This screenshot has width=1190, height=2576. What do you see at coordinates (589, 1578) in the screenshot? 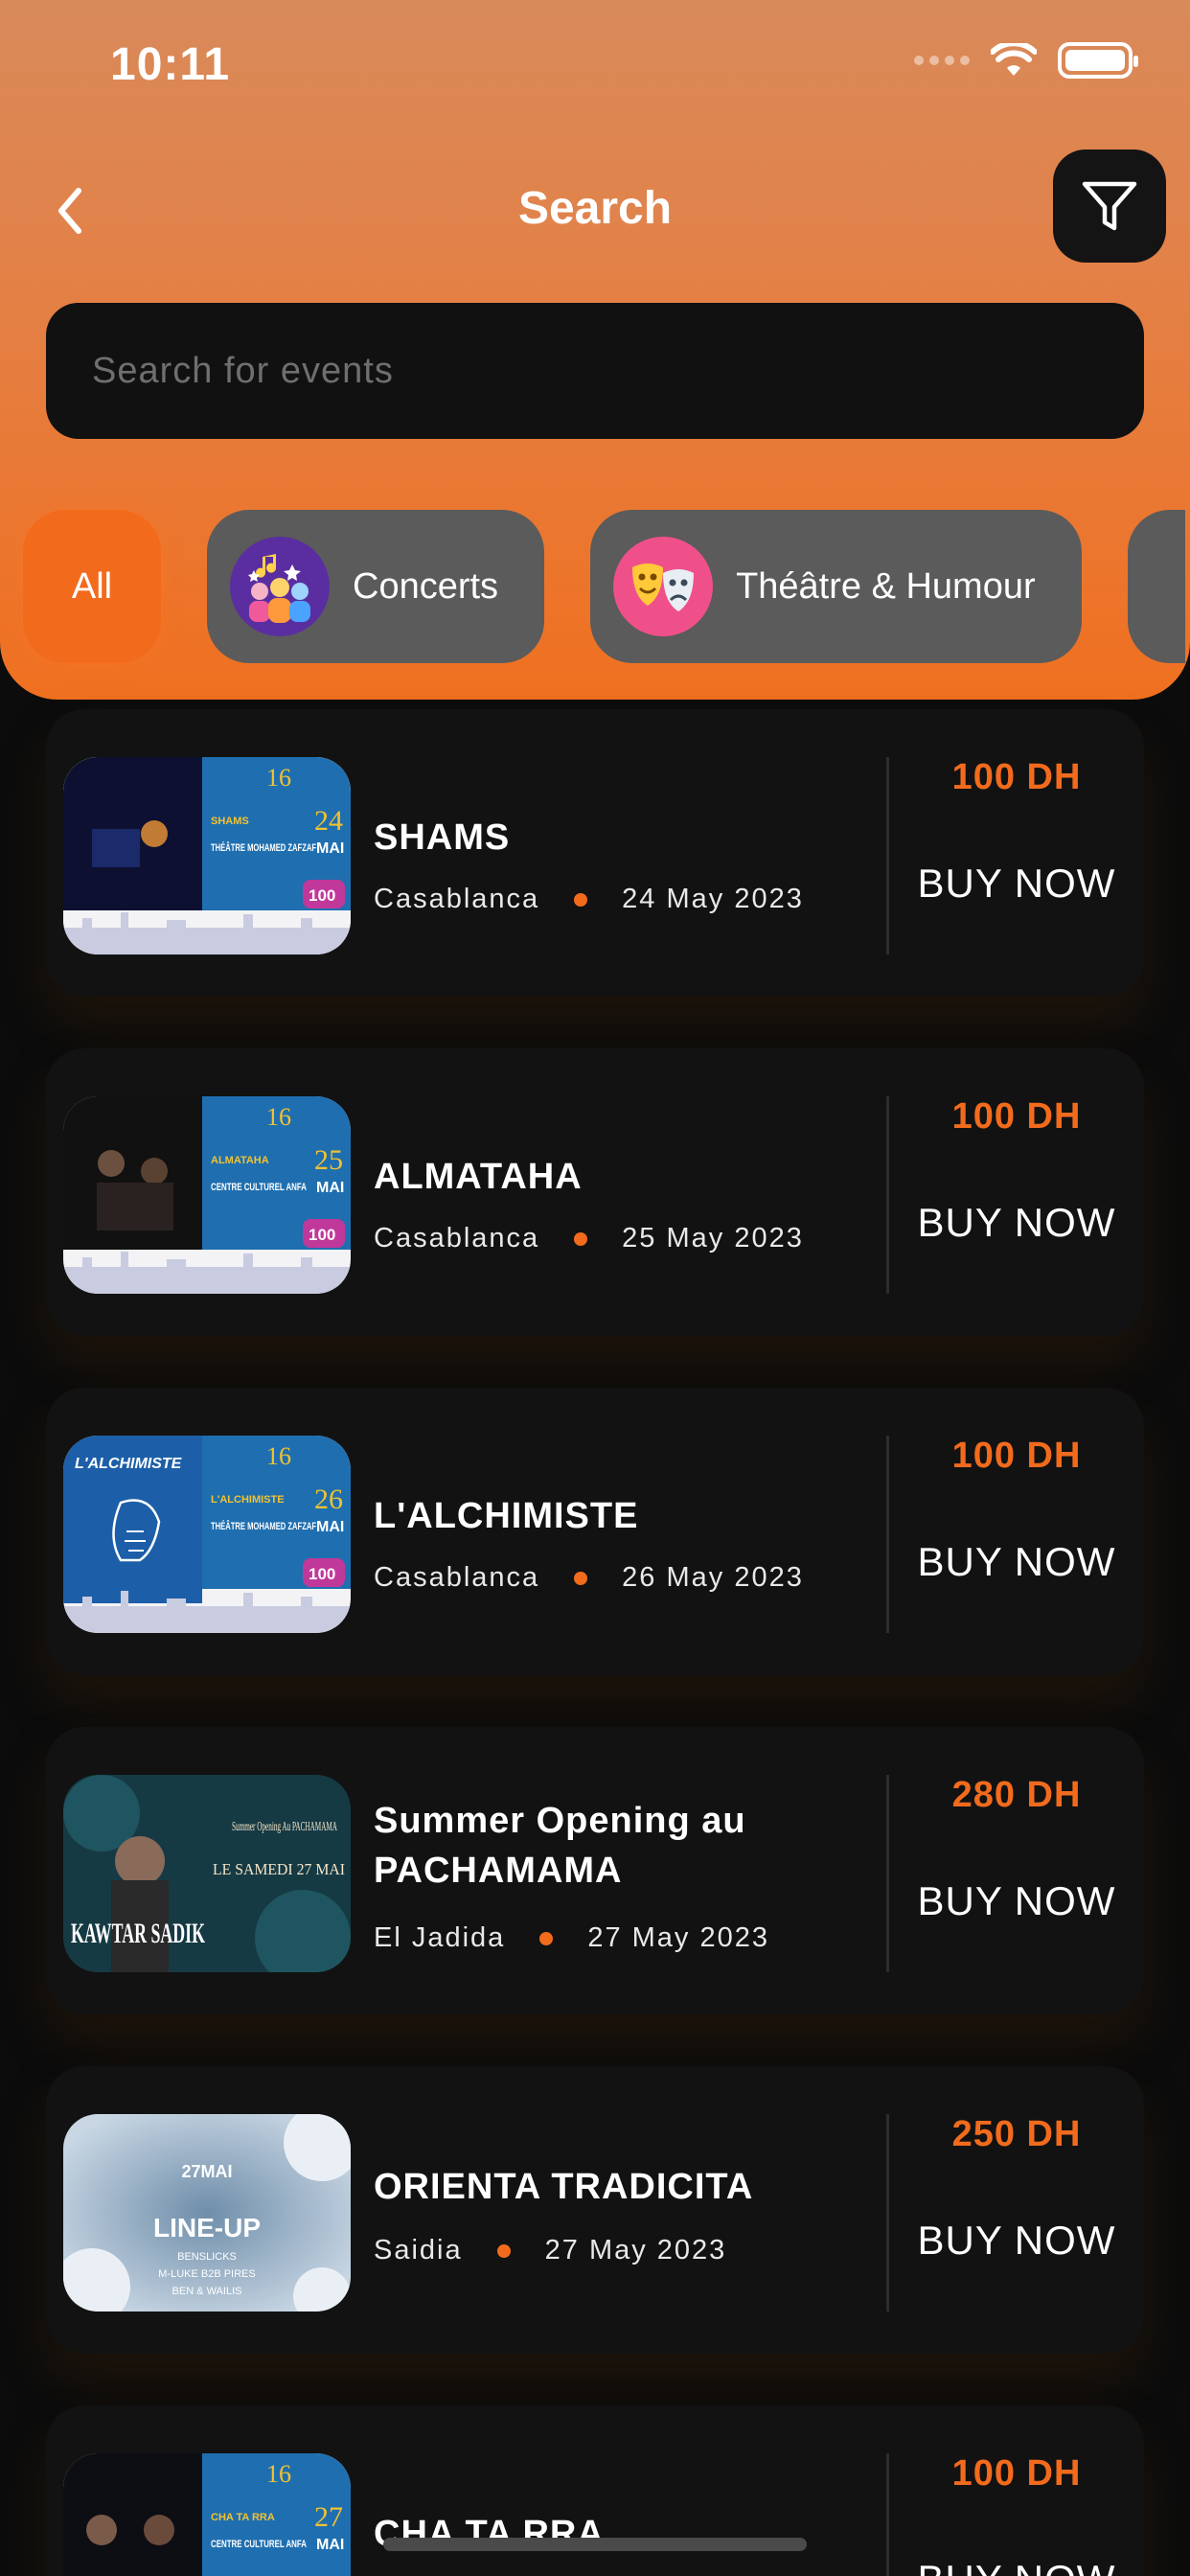
I see `event-meta: Casablanca 26 May 2023` at bounding box center [589, 1578].